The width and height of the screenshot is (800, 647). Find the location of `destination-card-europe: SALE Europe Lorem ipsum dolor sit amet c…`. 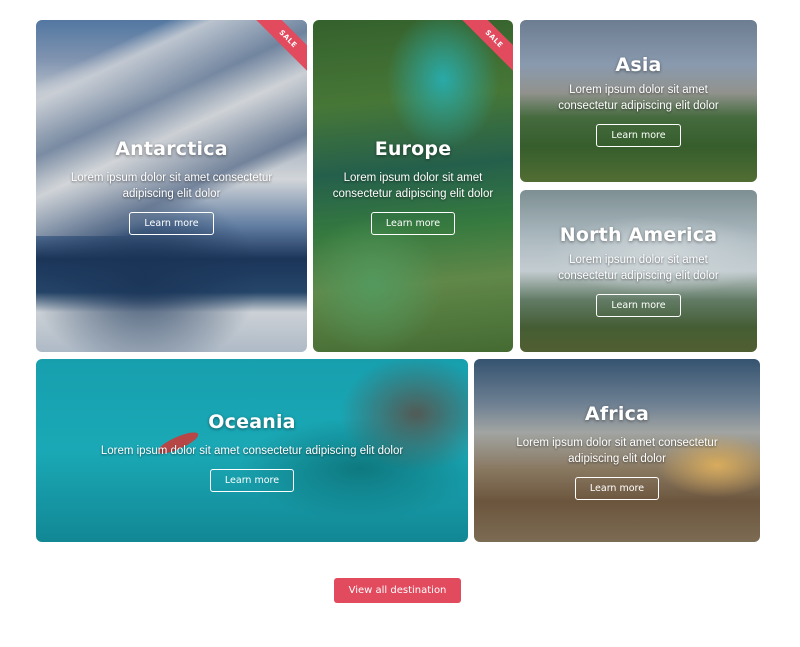

destination-card-europe: SALE Europe Lorem ipsum dolor sit amet c… is located at coordinates (413, 186).